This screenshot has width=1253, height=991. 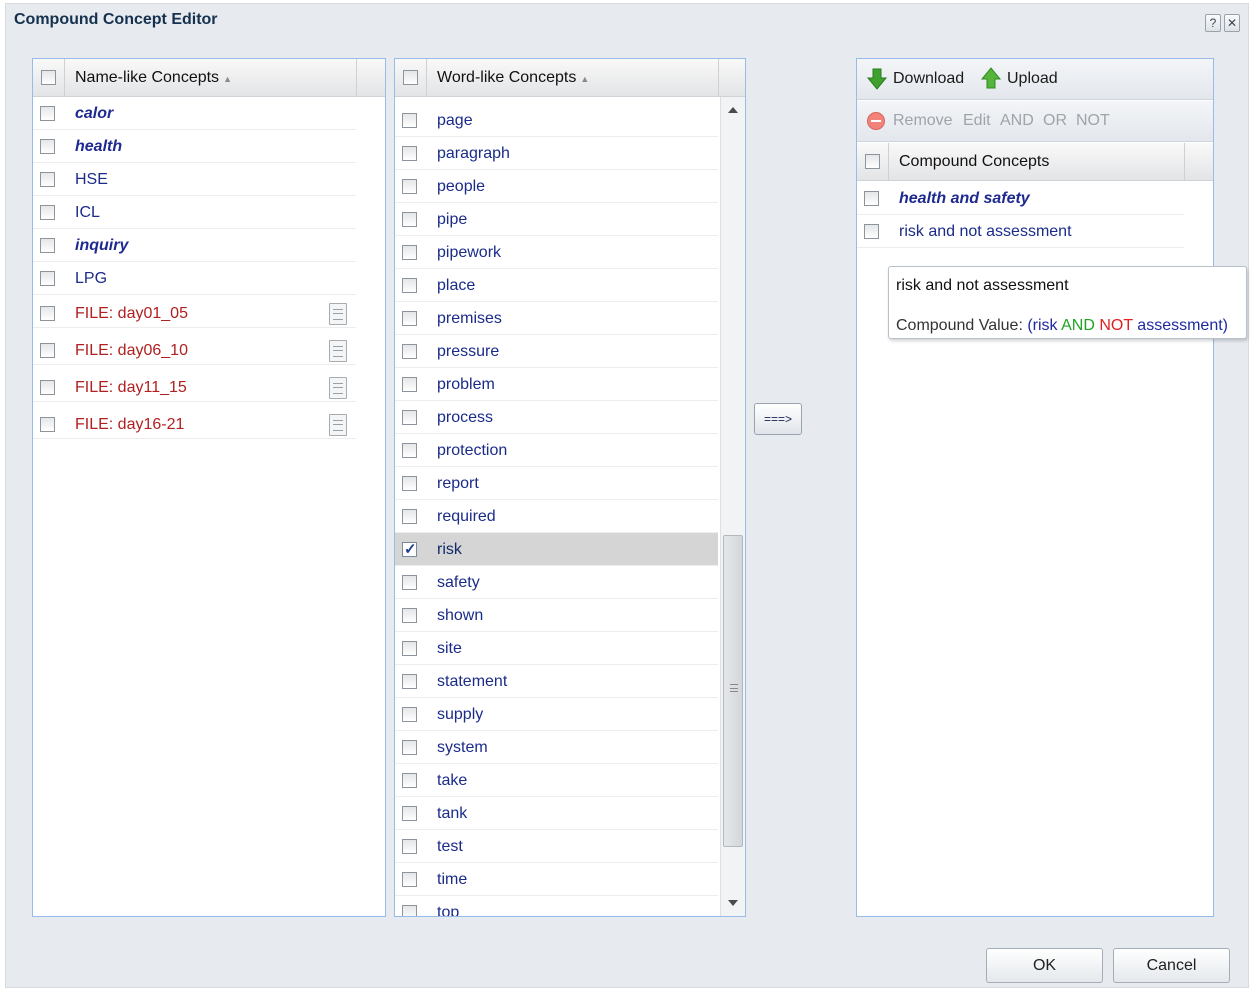 I want to click on name-concept-row: FILE: day01_05, so click(x=194, y=311).